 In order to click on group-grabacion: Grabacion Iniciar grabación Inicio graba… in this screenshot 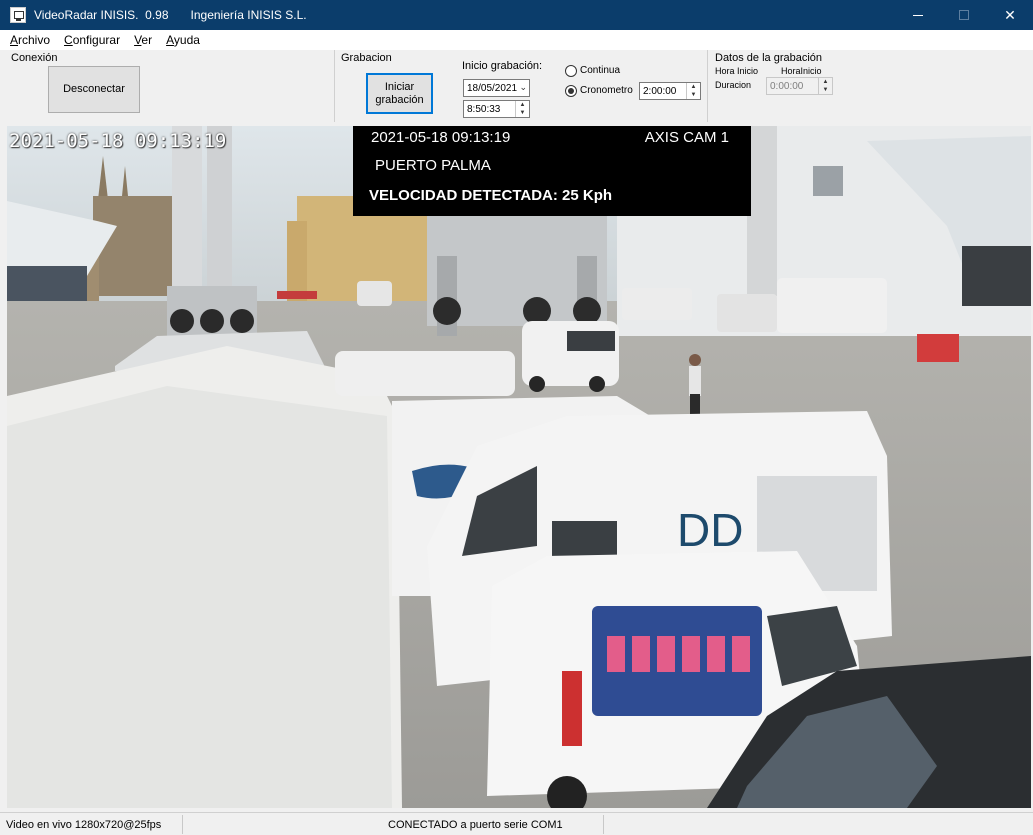, I will do `click(521, 86)`.